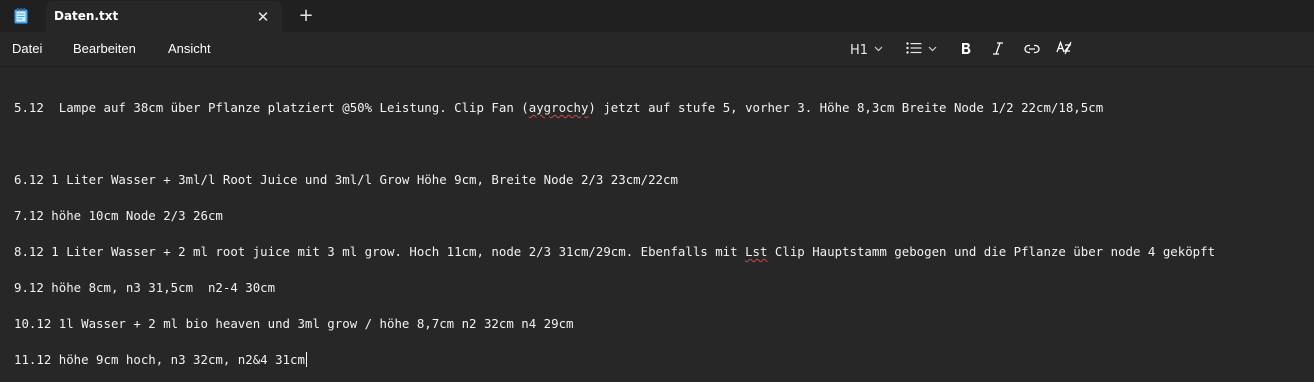 The width and height of the screenshot is (1314, 382). Describe the element at coordinates (306, 16) in the screenshot. I see `new-tab-button: +` at that location.